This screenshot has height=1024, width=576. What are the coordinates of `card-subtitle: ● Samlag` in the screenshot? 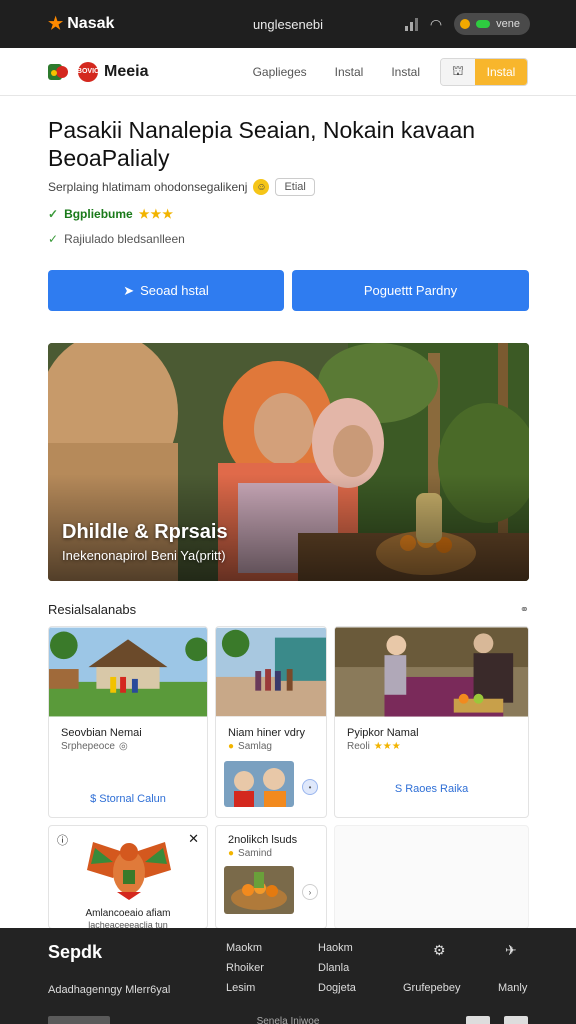 It's located at (250, 746).